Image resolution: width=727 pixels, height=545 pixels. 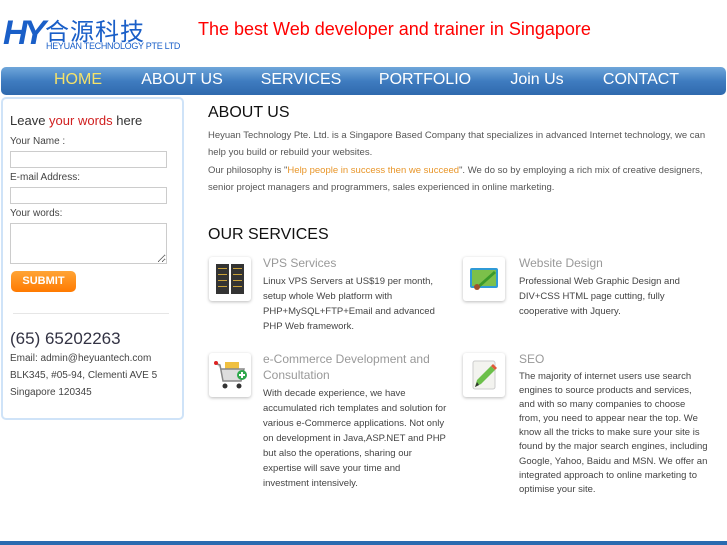 What do you see at coordinates (127, 120) in the screenshot?
I see `title-text: here` at bounding box center [127, 120].